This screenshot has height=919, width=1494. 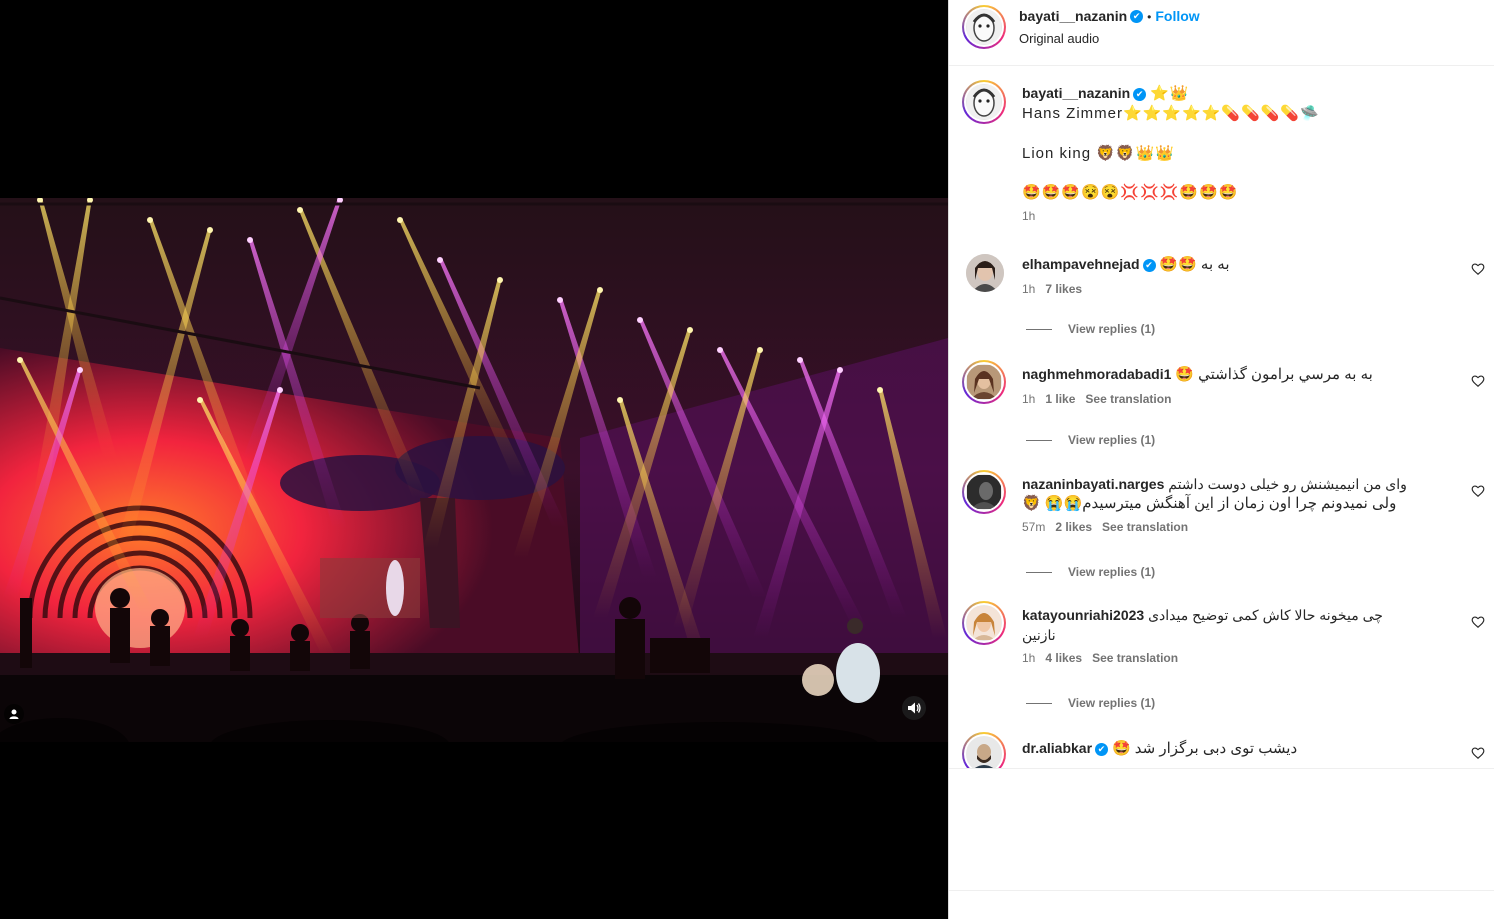 I want to click on caption-badges: ⭐👑, so click(x=1170, y=93).